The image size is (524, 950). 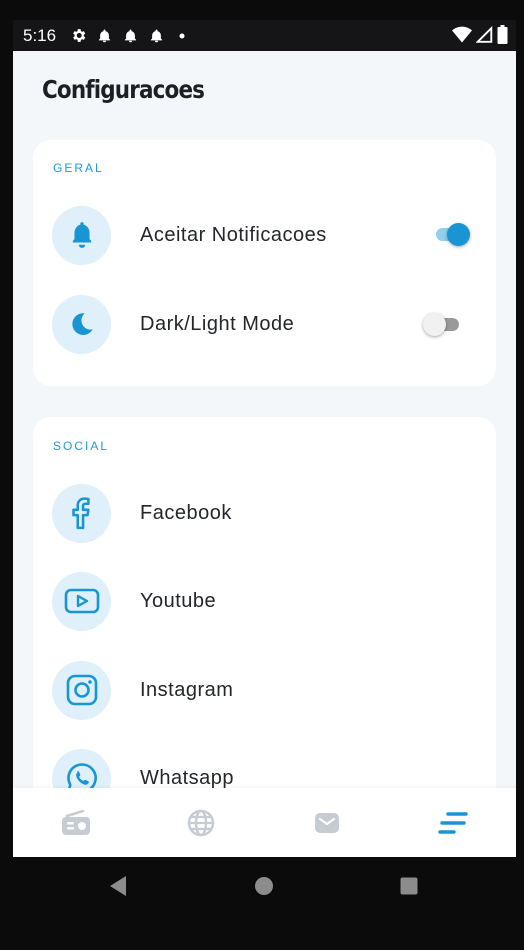 What do you see at coordinates (81, 690) in the screenshot?
I see `instagram-icon` at bounding box center [81, 690].